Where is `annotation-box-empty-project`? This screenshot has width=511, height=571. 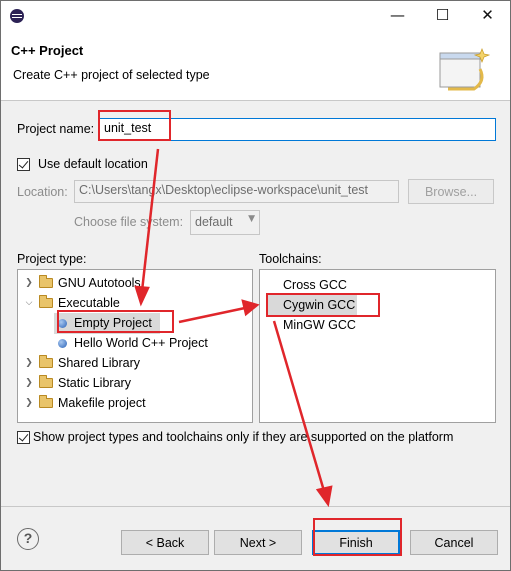 annotation-box-empty-project is located at coordinates (115, 321).